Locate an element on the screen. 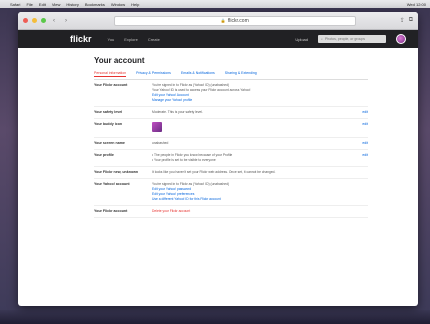  chevron-right-icon: › is located at coordinates (66, 21).